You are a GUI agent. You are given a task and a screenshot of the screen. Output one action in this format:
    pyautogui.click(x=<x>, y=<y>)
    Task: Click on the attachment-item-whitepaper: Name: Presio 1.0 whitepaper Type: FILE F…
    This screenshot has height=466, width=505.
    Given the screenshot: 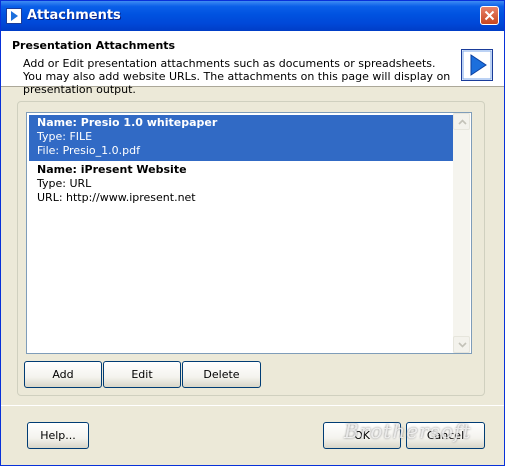 What is the action you would take?
    pyautogui.click(x=241, y=138)
    